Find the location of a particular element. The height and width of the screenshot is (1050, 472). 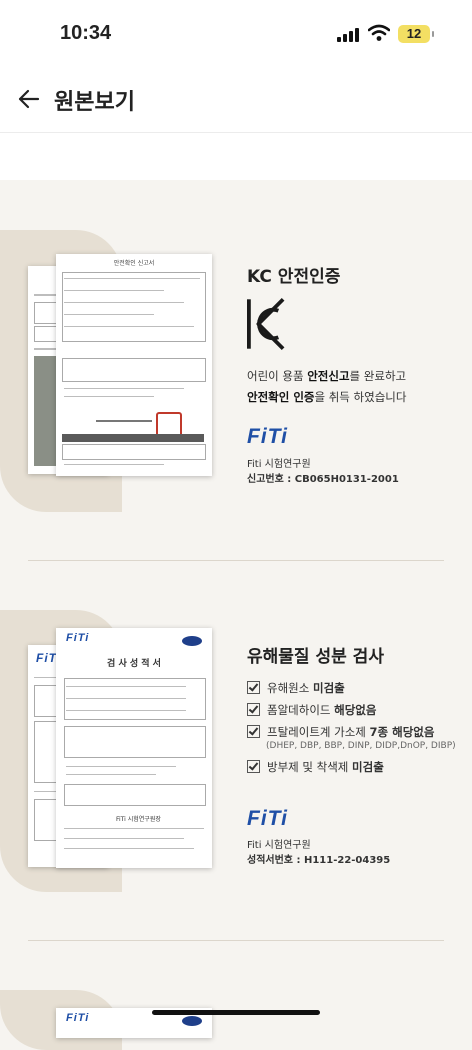

kc-mark-icon is located at coordinates (266, 324).